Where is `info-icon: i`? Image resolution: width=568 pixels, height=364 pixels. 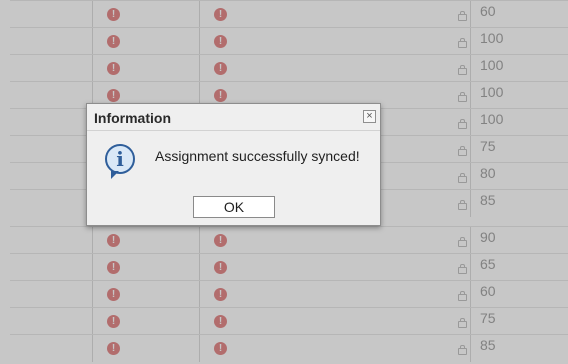
info-icon: i is located at coordinates (120, 161).